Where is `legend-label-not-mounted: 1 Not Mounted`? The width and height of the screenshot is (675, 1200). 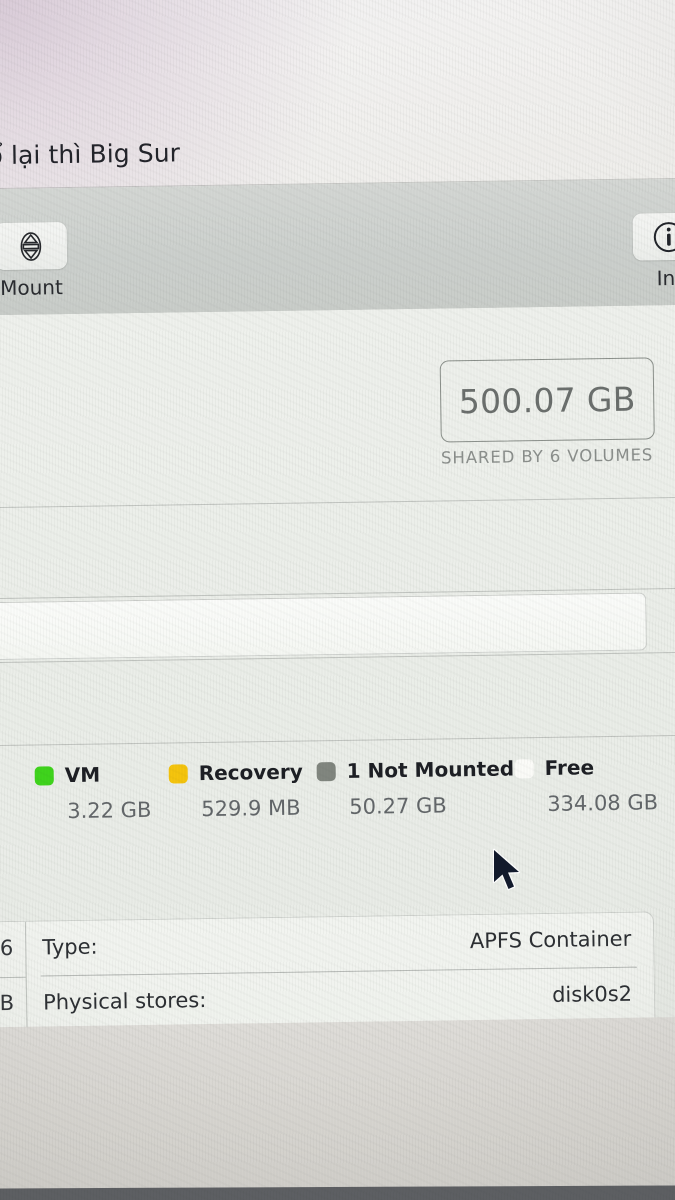
legend-label-not-mounted: 1 Not Mounted is located at coordinates (430, 769).